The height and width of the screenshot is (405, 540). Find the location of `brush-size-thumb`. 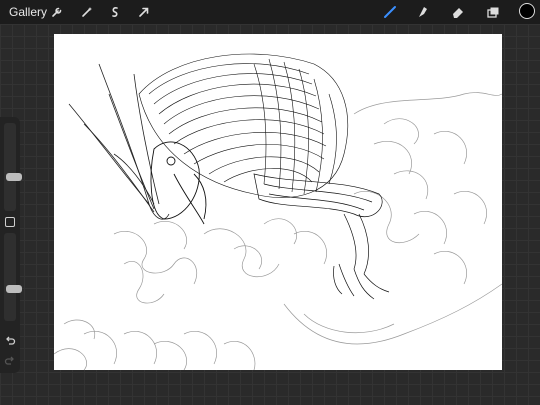

brush-size-thumb is located at coordinates (14, 176).